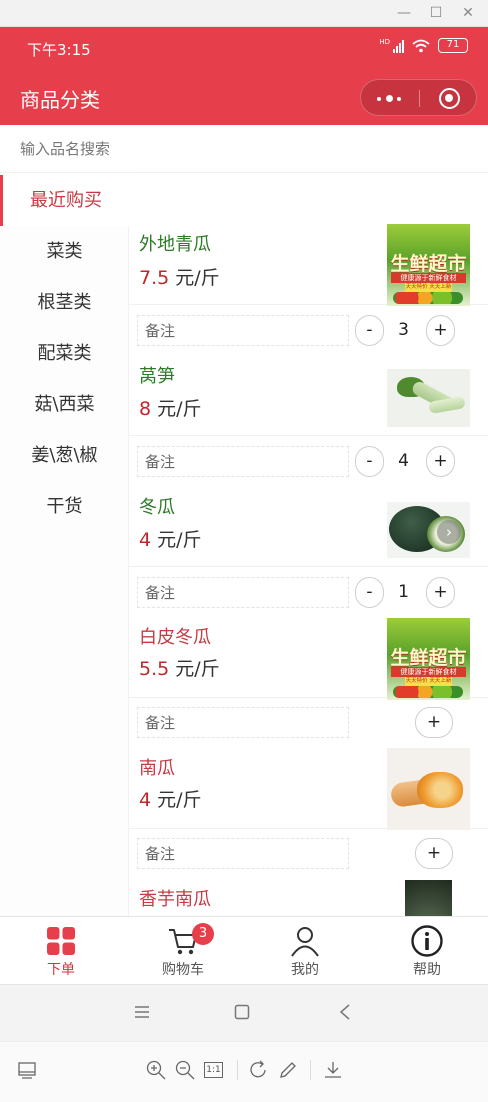 The image size is (488, 1102). What do you see at coordinates (61, 970) in the screenshot?
I see `tab-label: 下单` at bounding box center [61, 970].